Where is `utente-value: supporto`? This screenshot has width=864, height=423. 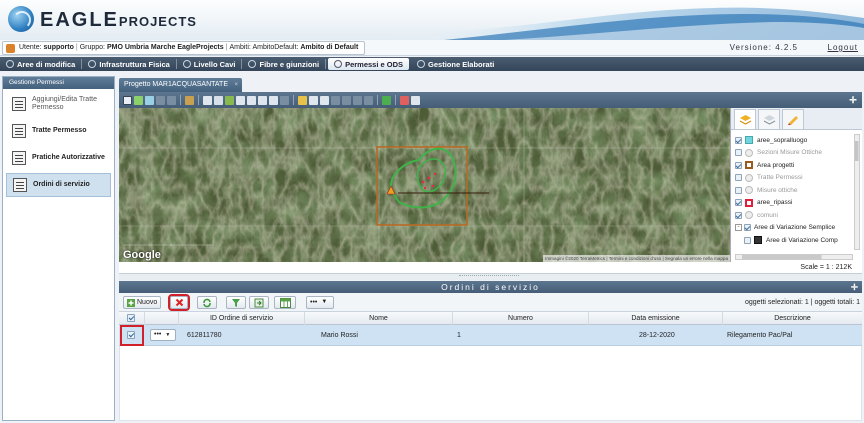
utente-value: supporto is located at coordinates (58, 47).